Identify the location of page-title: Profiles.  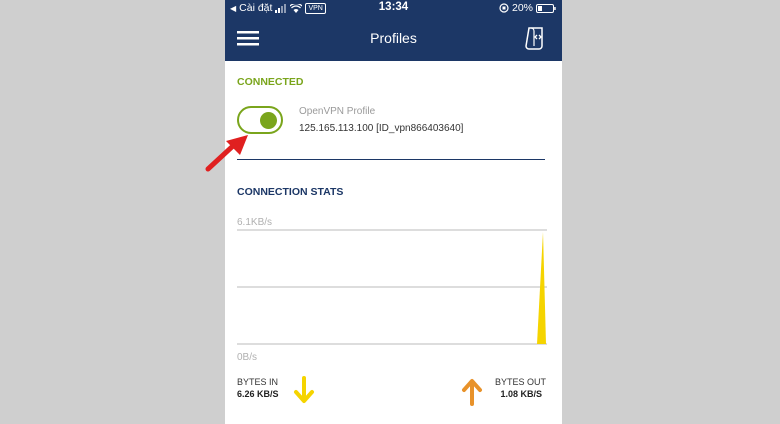
(393, 38).